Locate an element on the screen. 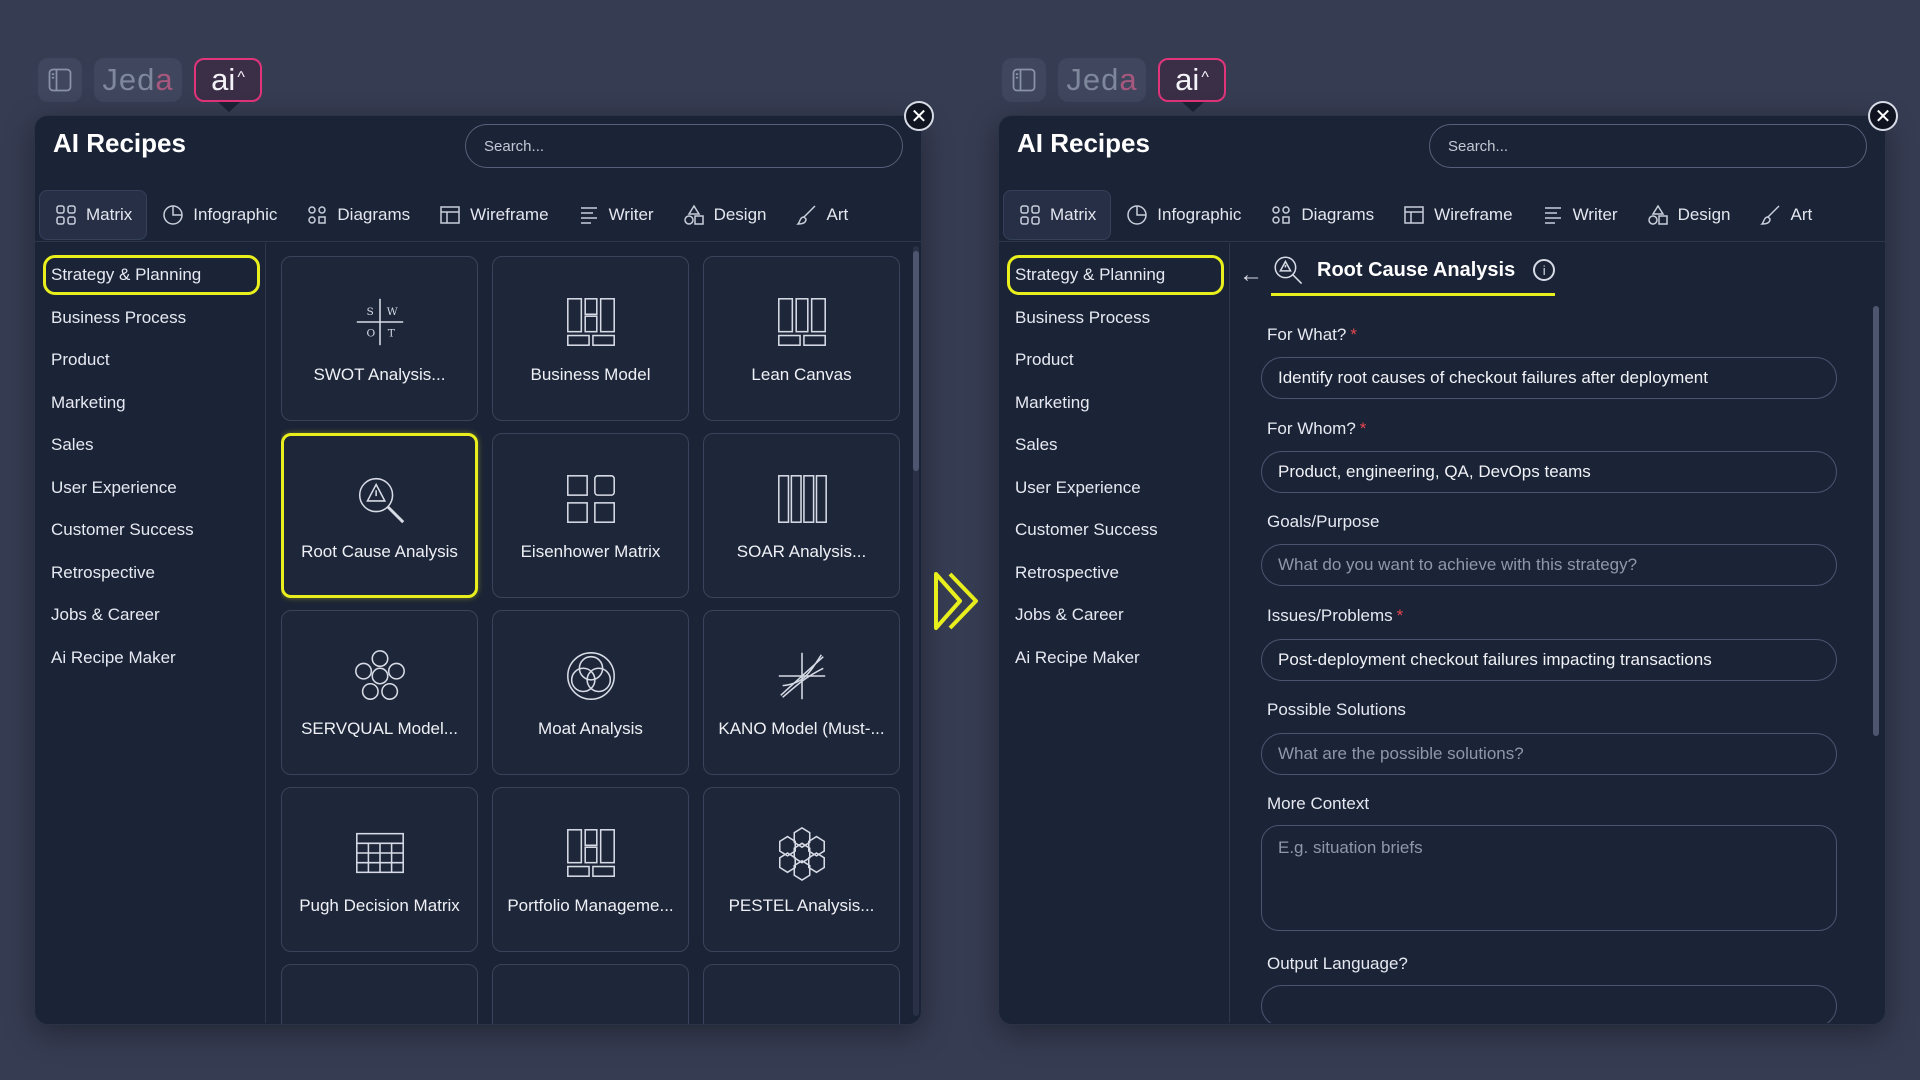  language-select is located at coordinates (1549, 1004).